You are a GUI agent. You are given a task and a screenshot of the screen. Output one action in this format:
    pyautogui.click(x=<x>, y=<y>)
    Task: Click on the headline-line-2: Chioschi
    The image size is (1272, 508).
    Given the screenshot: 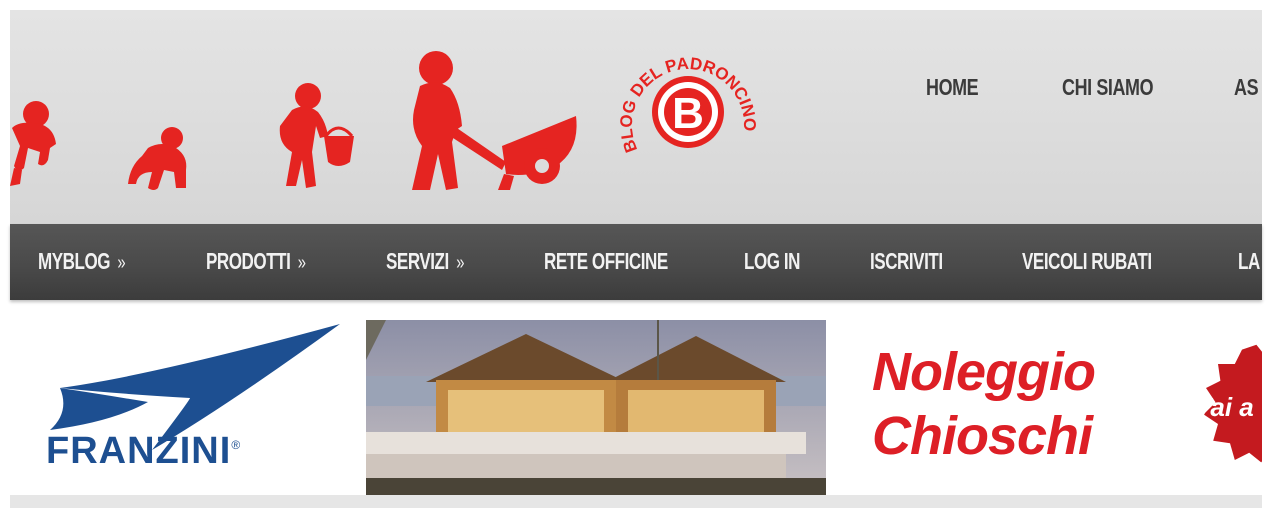 What is the action you would take?
    pyautogui.click(x=982, y=436)
    